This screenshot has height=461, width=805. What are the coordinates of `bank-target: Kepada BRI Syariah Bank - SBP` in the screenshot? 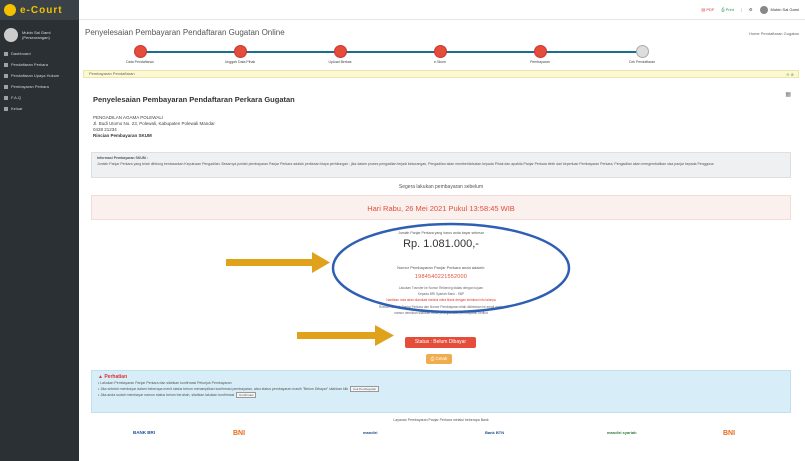 It's located at (441, 294).